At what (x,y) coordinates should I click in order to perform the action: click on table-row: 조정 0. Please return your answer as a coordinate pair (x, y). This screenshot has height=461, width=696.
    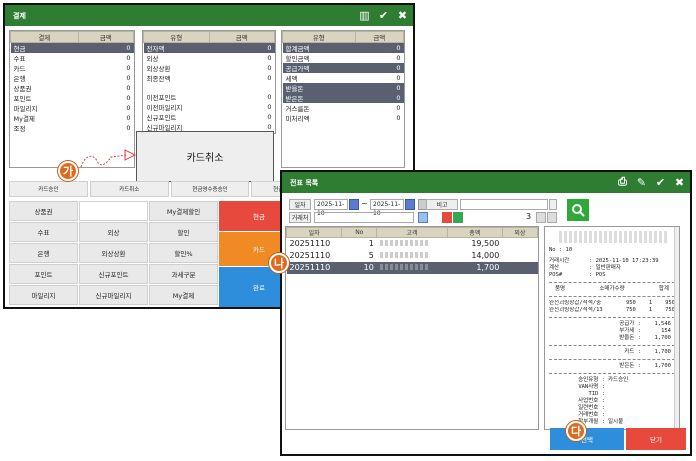
    Looking at the image, I should click on (72, 128).